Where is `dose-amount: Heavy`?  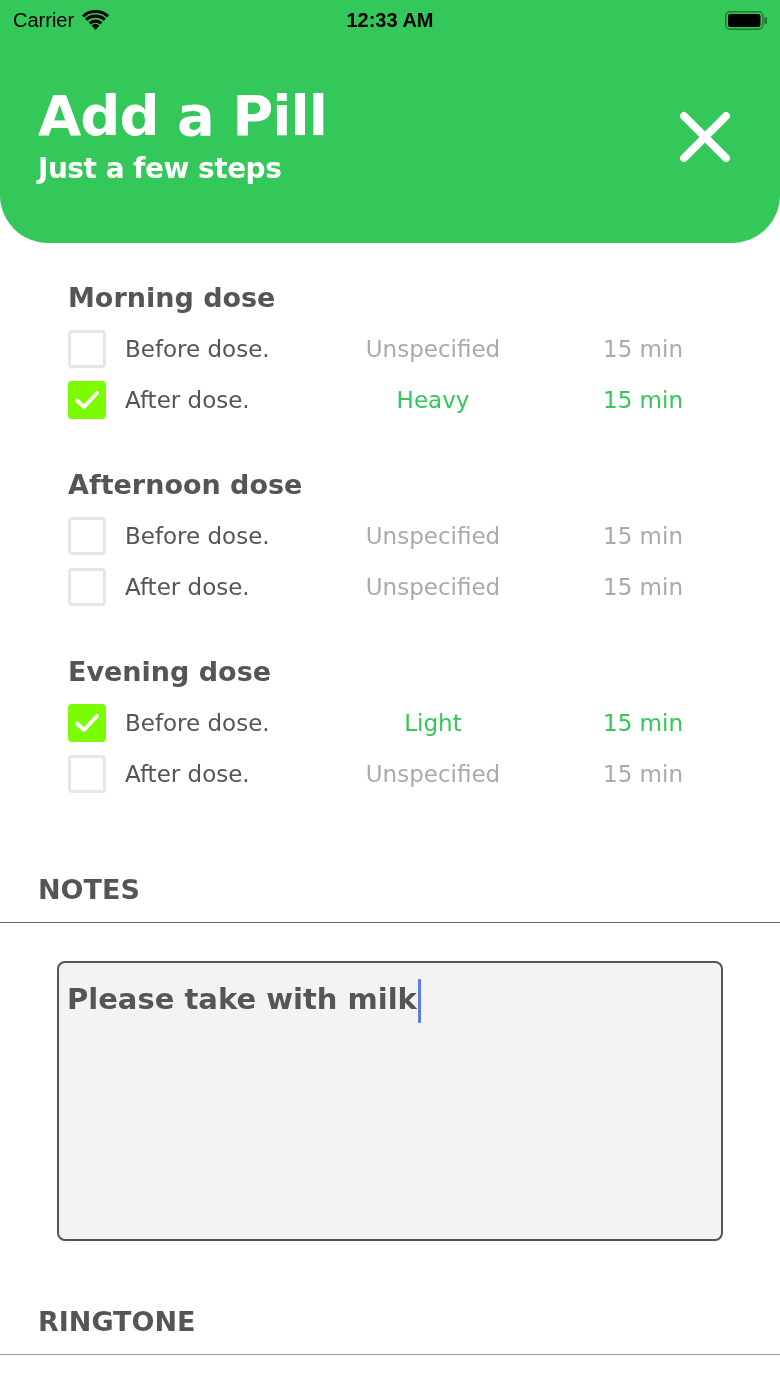
dose-amount: Heavy is located at coordinates (433, 399).